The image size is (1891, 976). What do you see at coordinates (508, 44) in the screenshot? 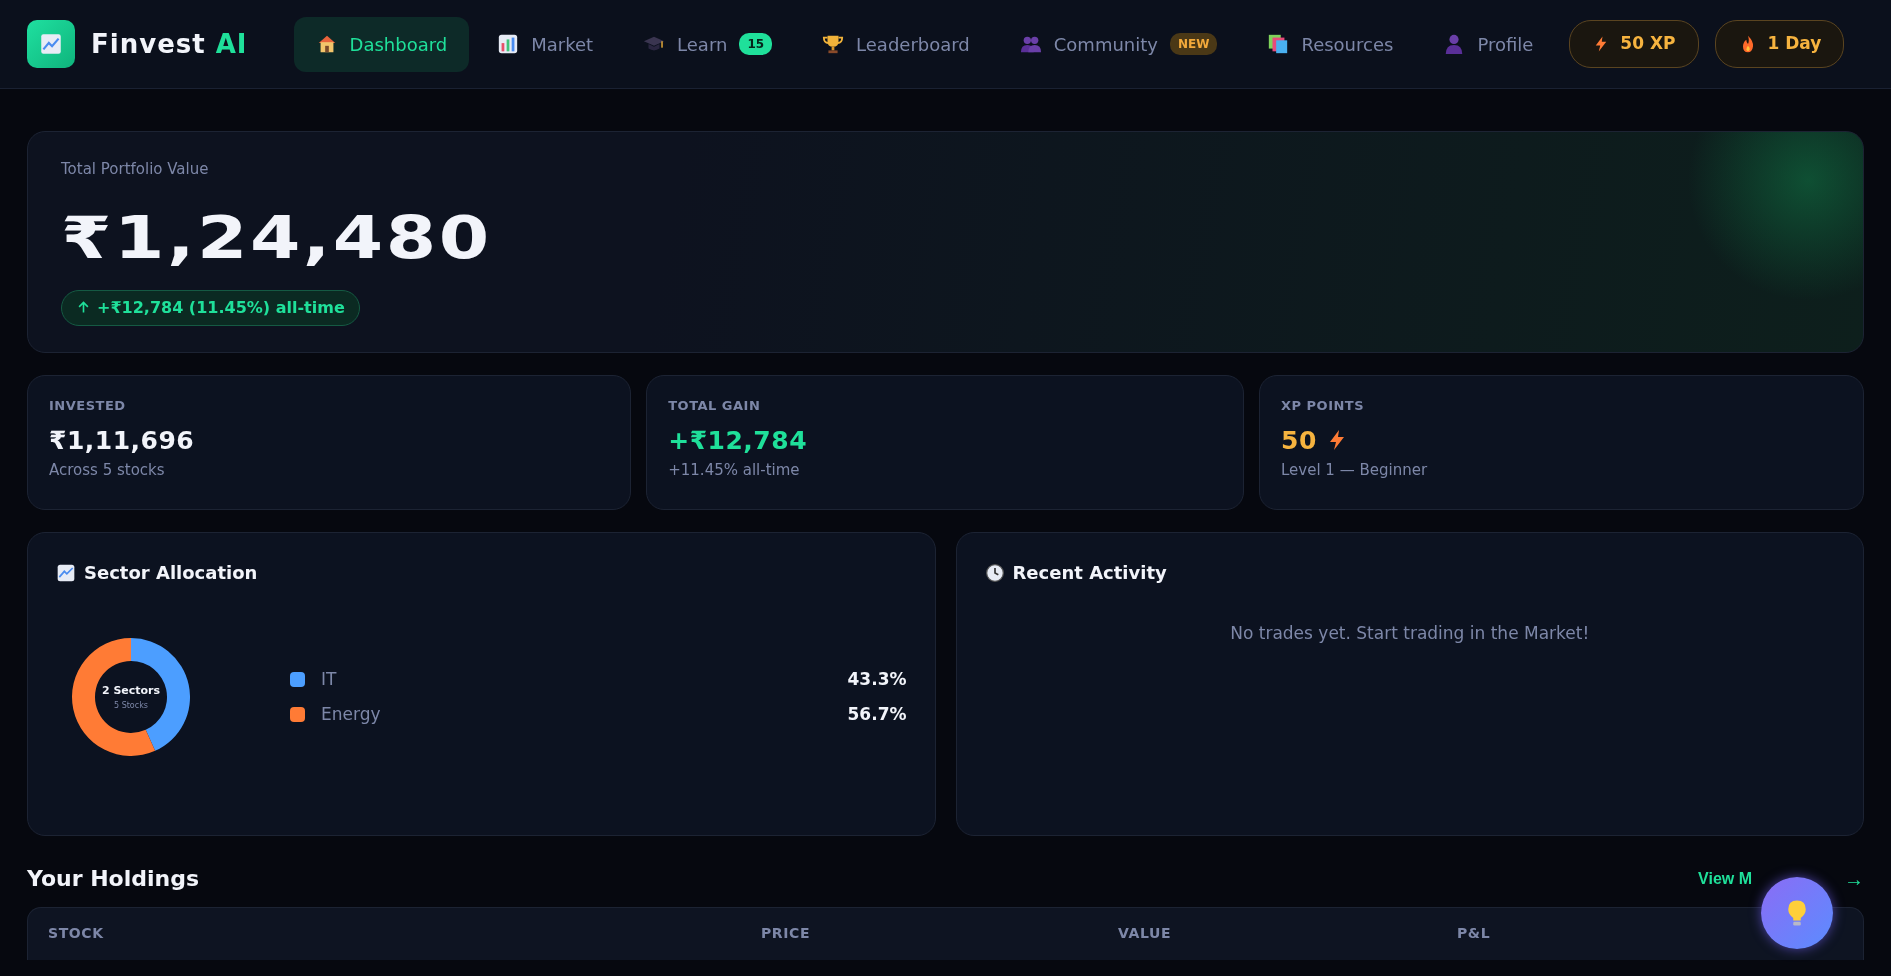
I see `bar-chart-icon` at bounding box center [508, 44].